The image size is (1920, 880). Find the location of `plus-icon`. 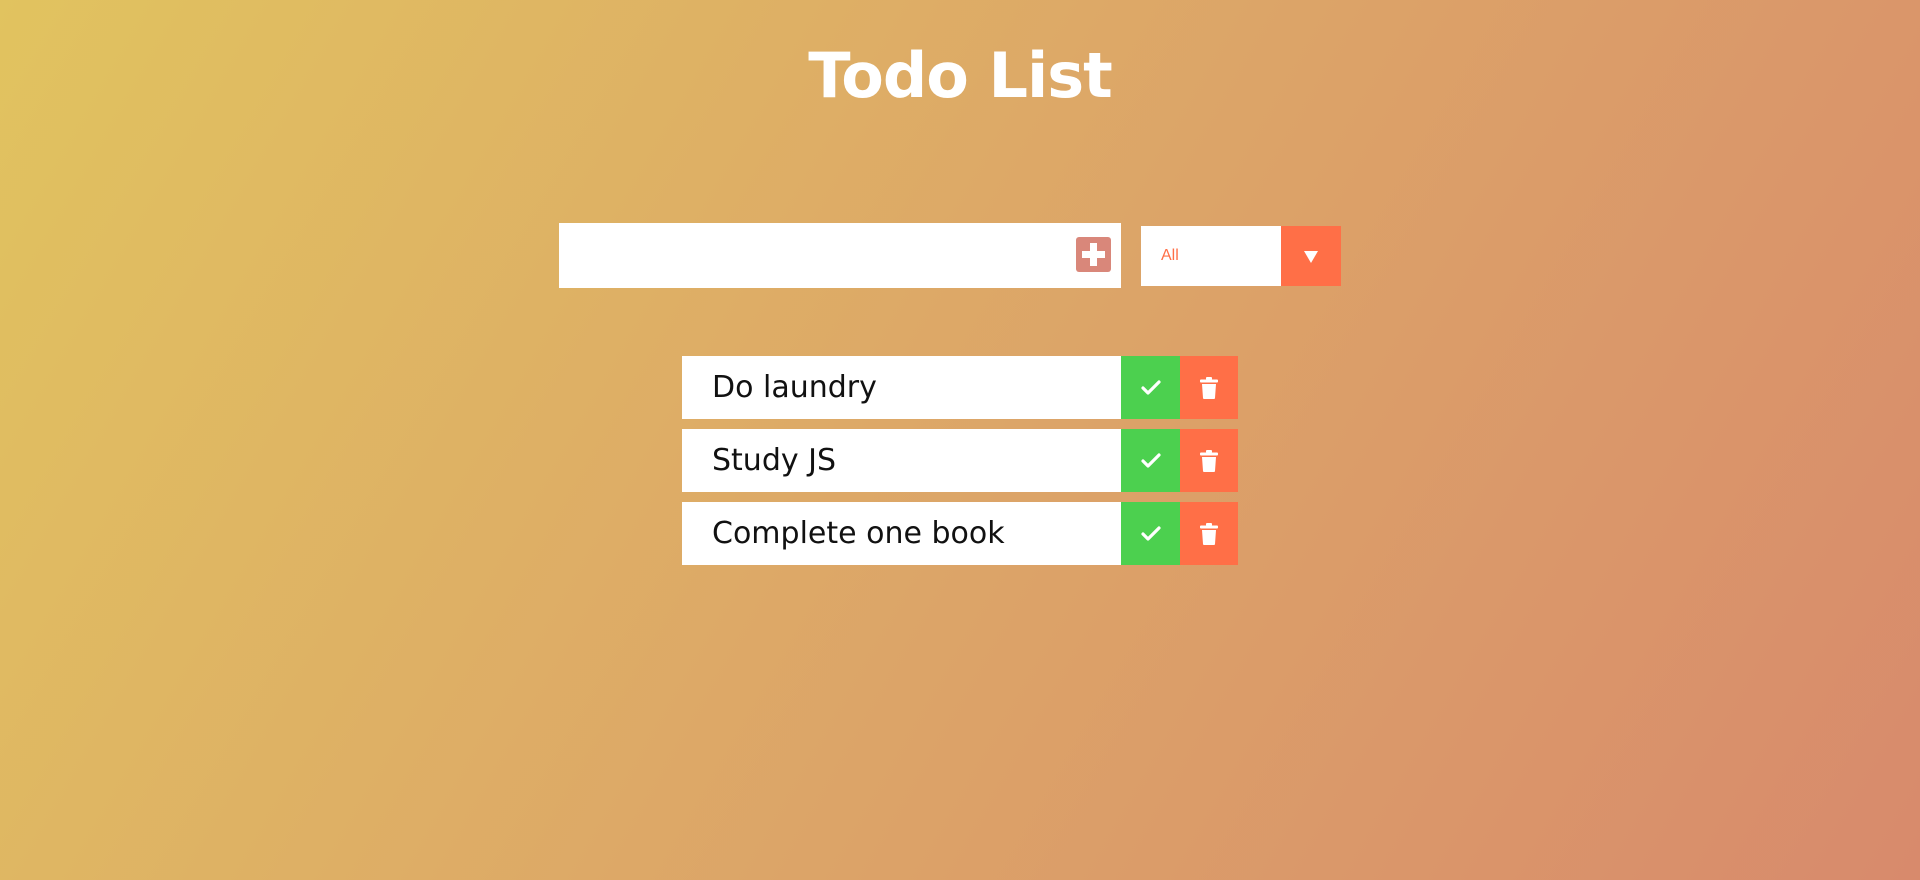

plus-icon is located at coordinates (1093, 254).